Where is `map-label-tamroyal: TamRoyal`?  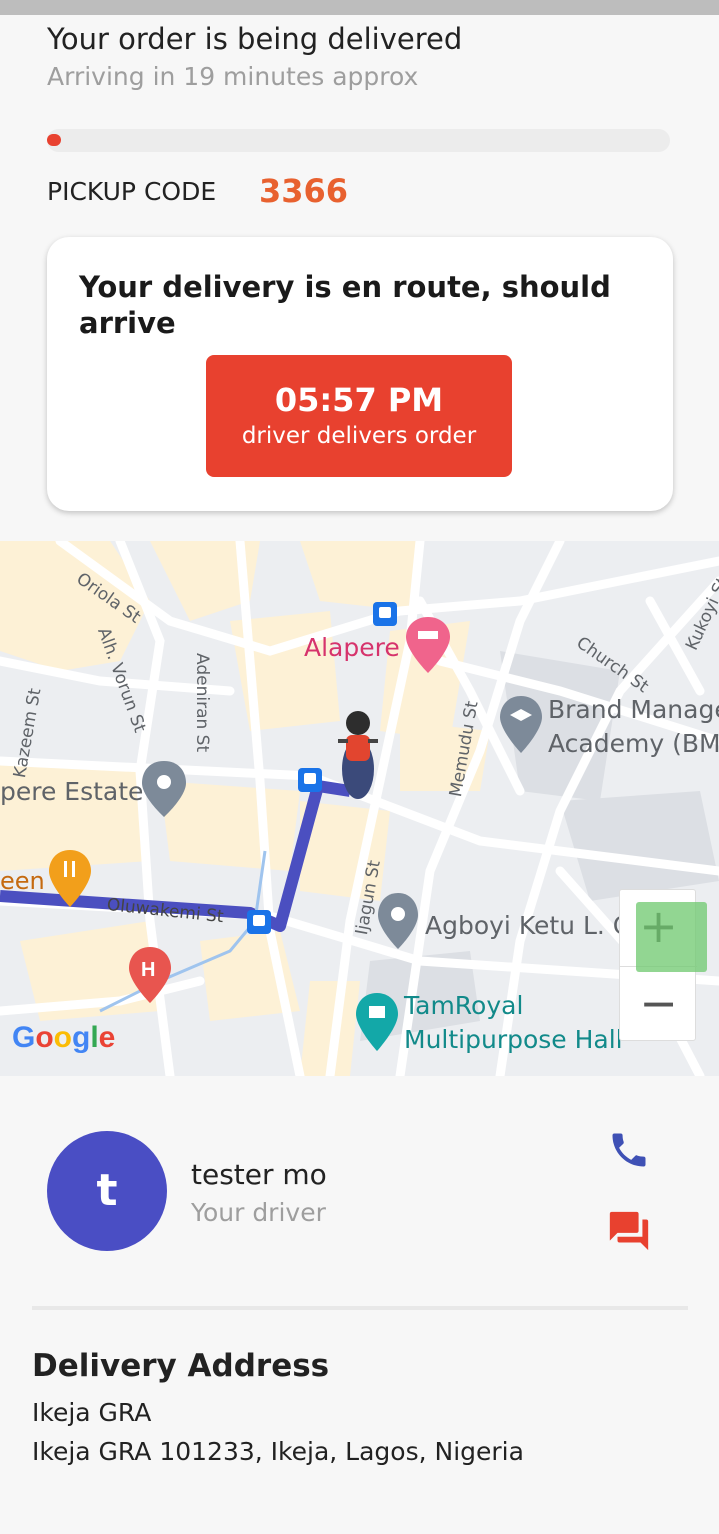
map-label-tamroyal: TamRoyal is located at coordinates (464, 1005).